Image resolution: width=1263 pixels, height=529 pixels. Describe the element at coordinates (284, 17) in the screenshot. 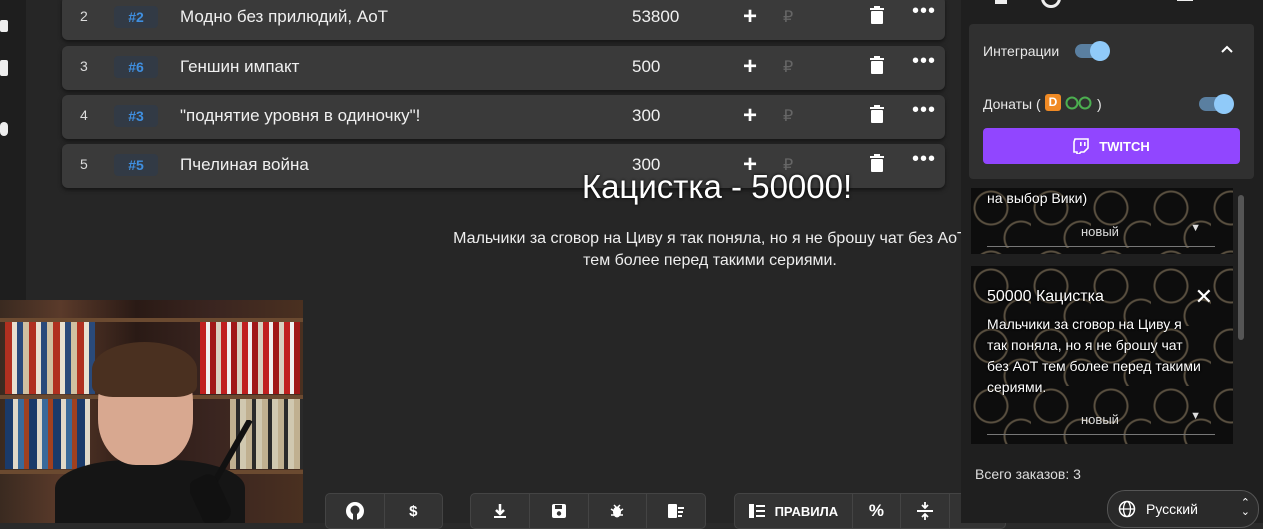

I see `row-title: Модно без прилюдий, AoT` at that location.